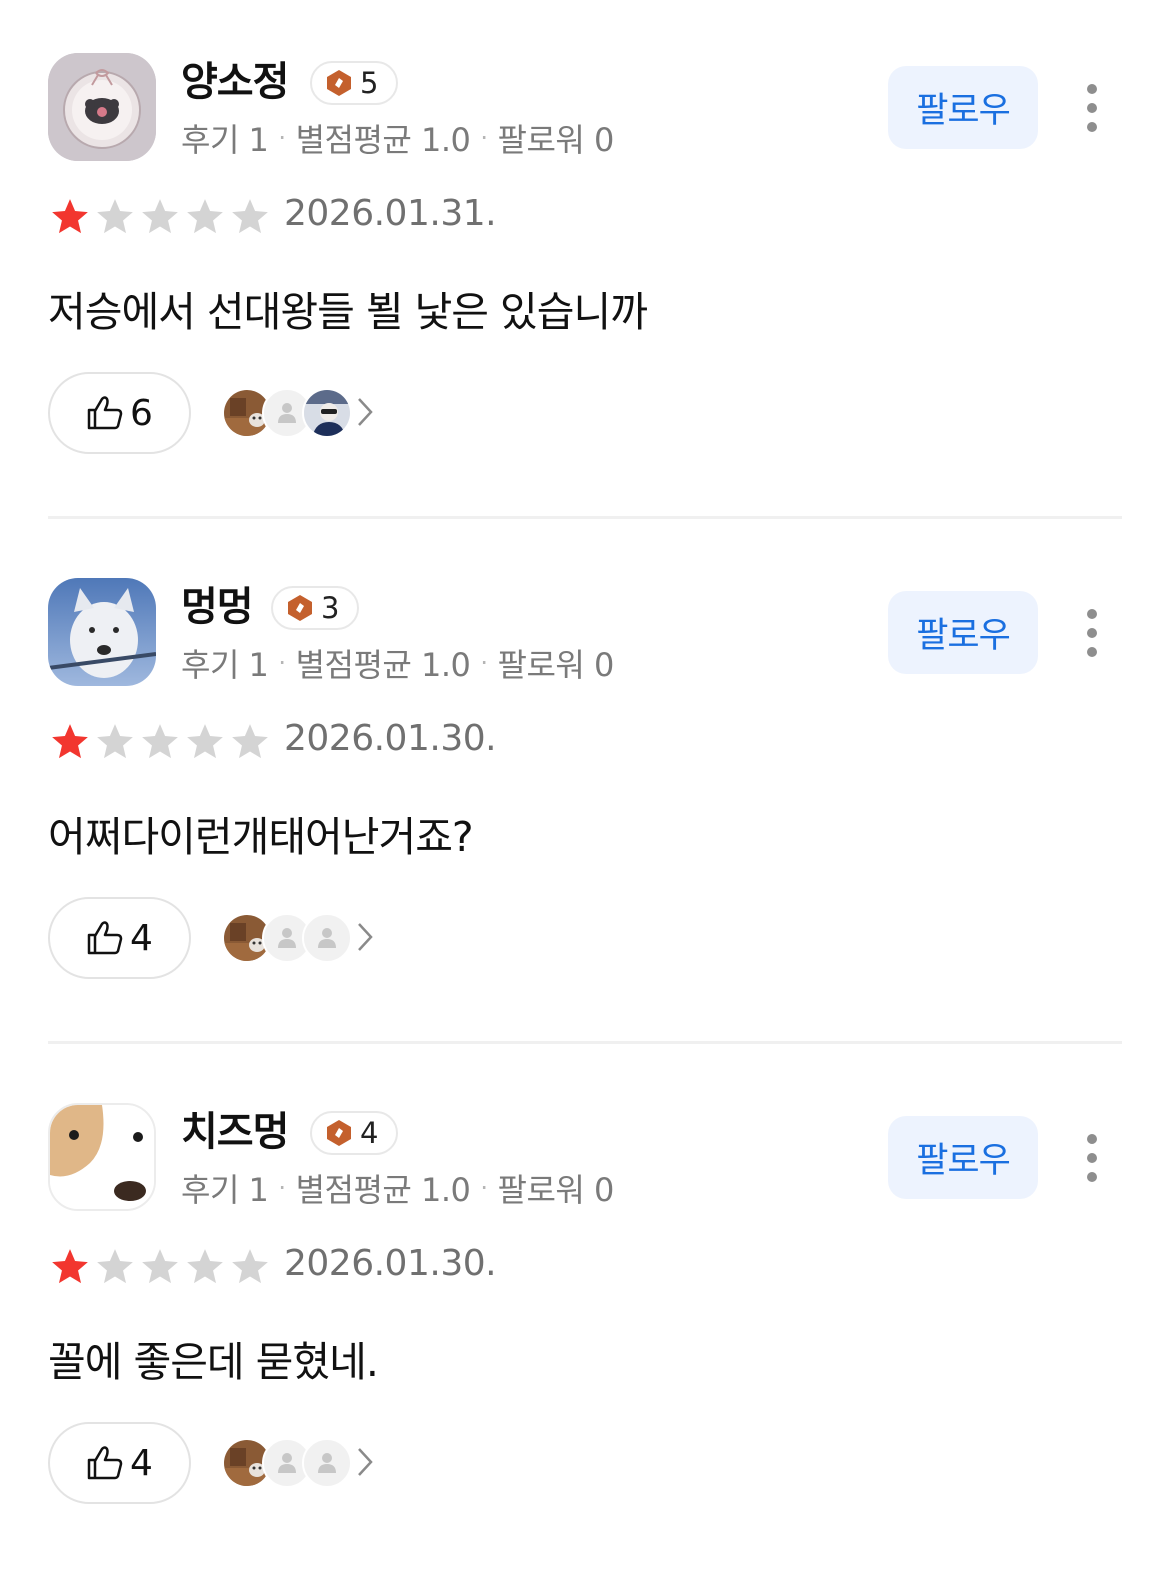  What do you see at coordinates (354, 83) in the screenshot?
I see `level-badge: 5` at bounding box center [354, 83].